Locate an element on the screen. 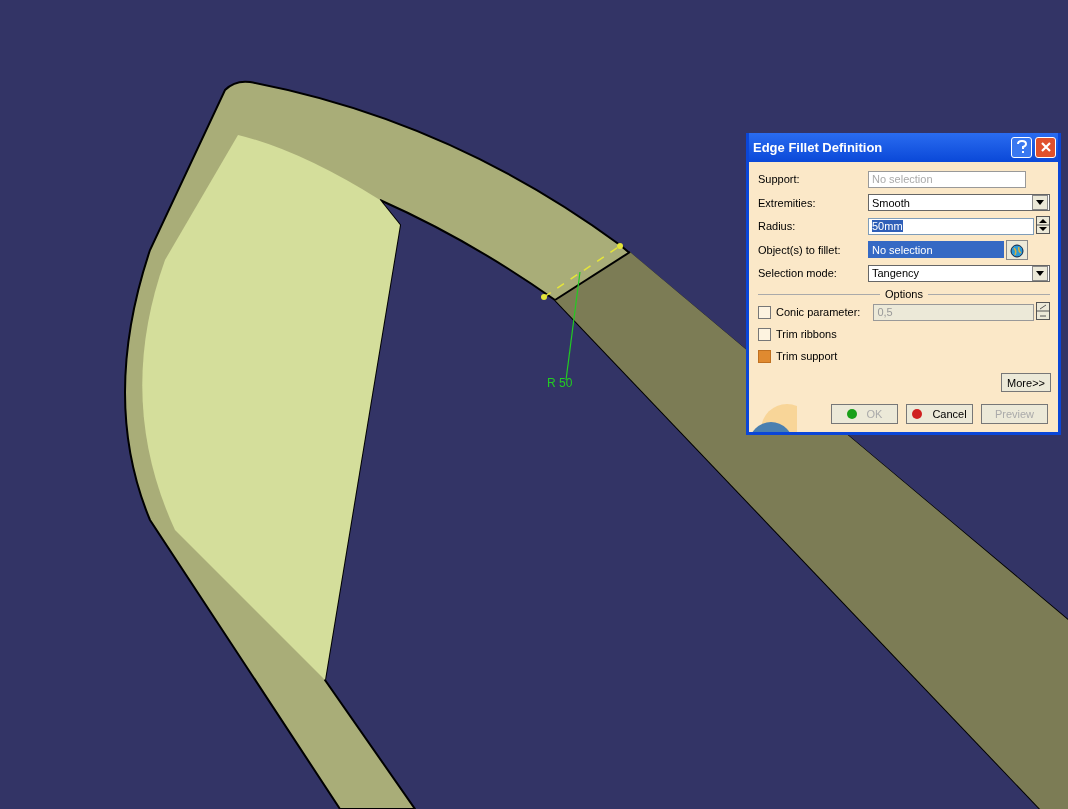 The image size is (1068, 809). field-label: Object(s) to fillet: is located at coordinates (800, 249).